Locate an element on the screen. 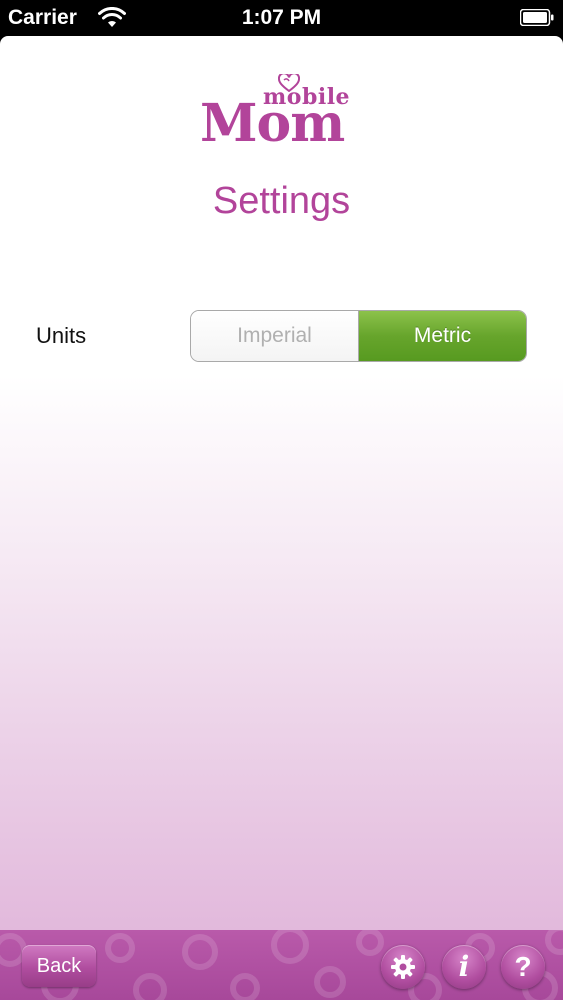  bottom-toolbar: Back i ? is located at coordinates (281, 965).